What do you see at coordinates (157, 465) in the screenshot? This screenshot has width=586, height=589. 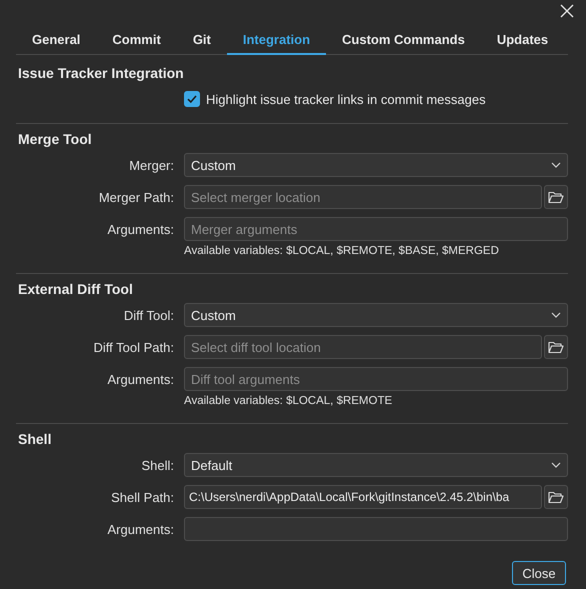 I see `field-label: Shell:` at bounding box center [157, 465].